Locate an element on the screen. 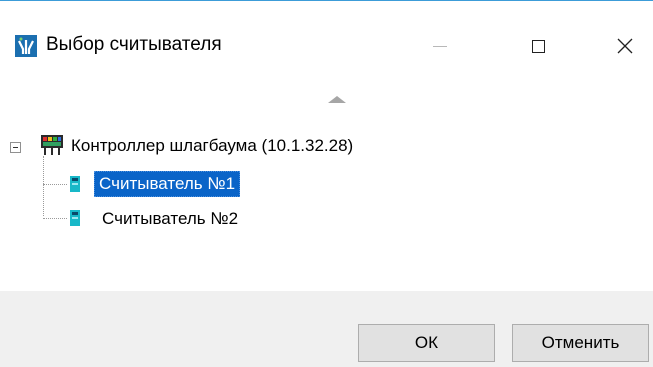 The width and height of the screenshot is (653, 367). tree-item-reader-1: Считыватель №1 is located at coordinates (167, 184).